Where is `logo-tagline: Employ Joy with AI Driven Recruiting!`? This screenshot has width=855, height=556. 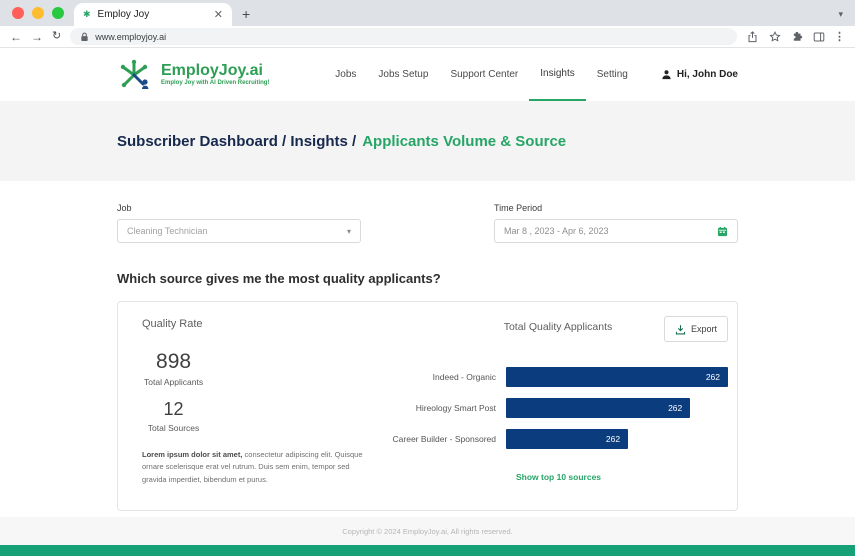
logo-tagline: Employ Joy with AI Driven Recruiting! is located at coordinates (215, 83).